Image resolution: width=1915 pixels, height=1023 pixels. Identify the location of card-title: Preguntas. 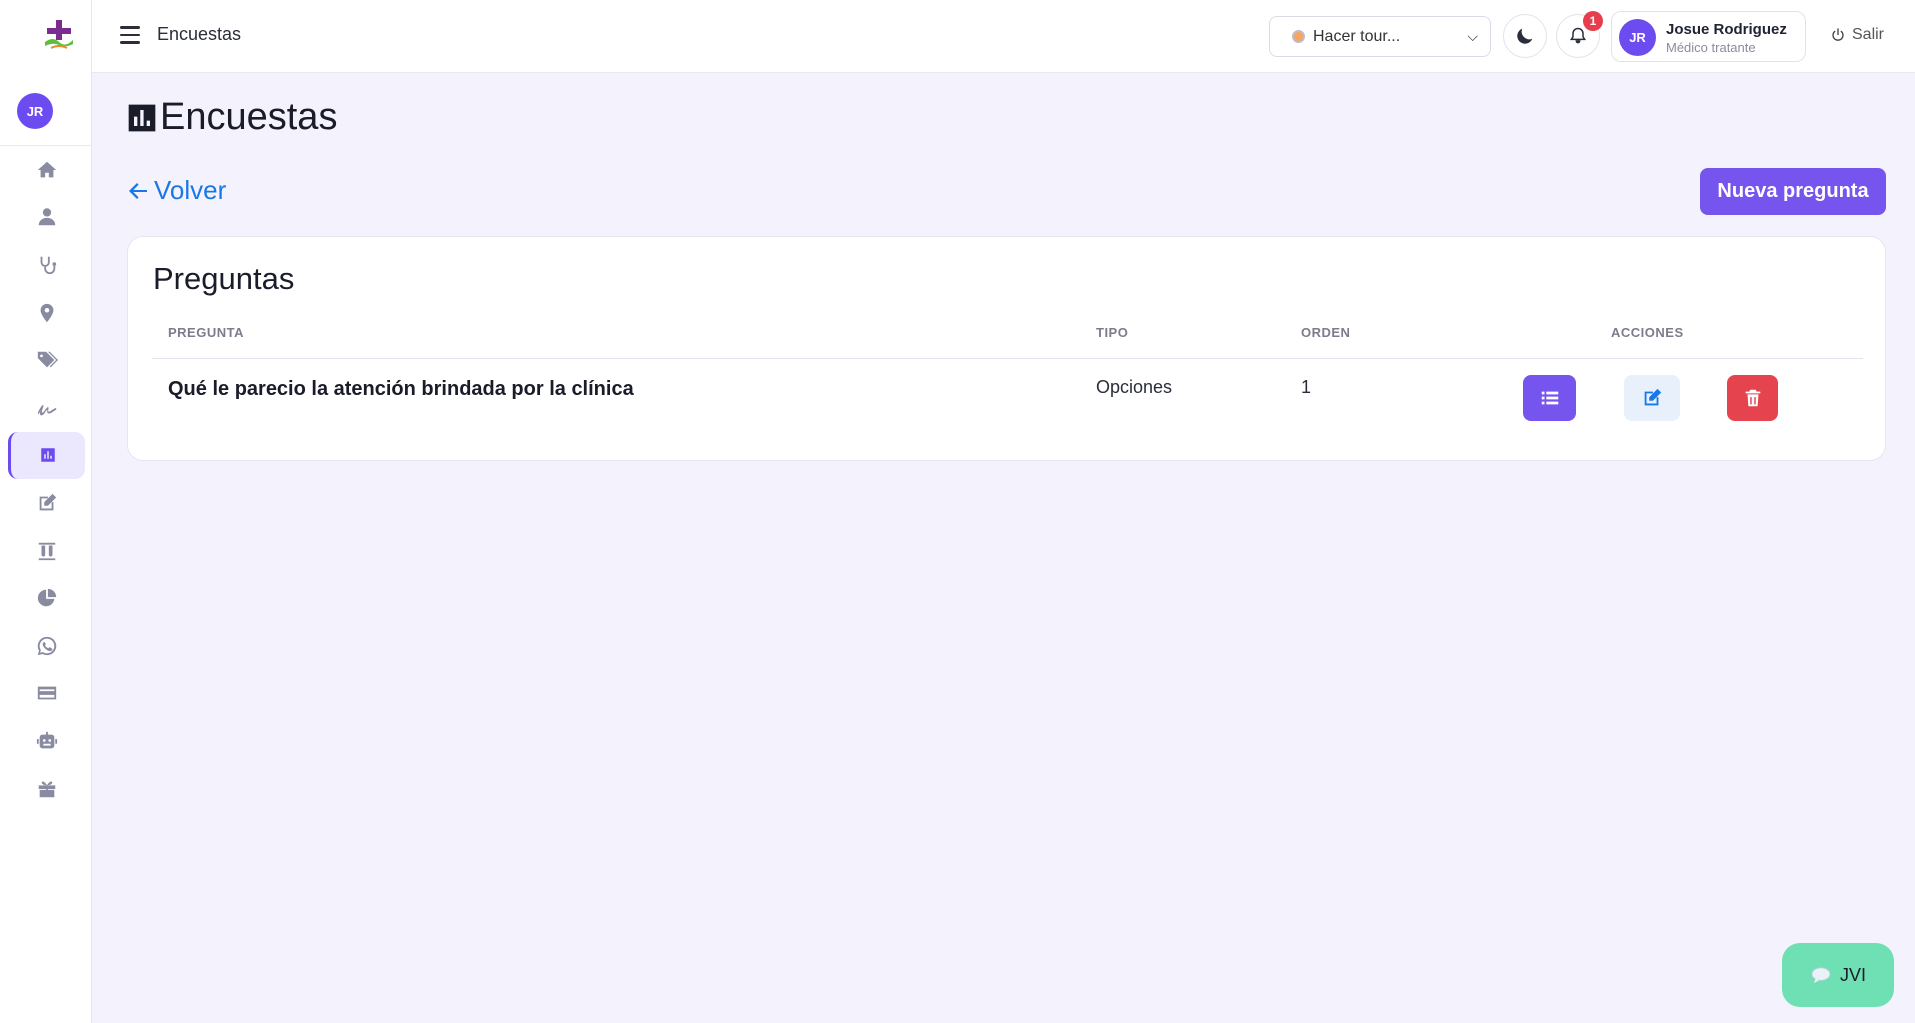
(224, 278).